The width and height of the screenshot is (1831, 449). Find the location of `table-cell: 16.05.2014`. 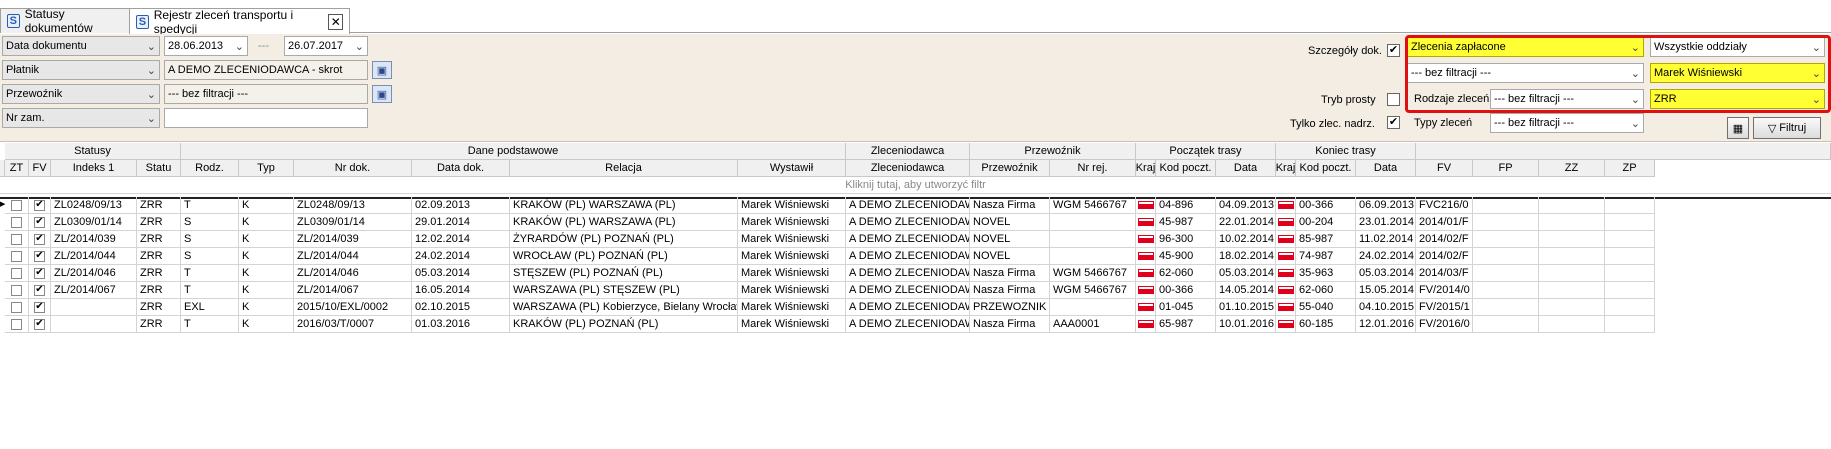

table-cell: 16.05.2014 is located at coordinates (461, 290).